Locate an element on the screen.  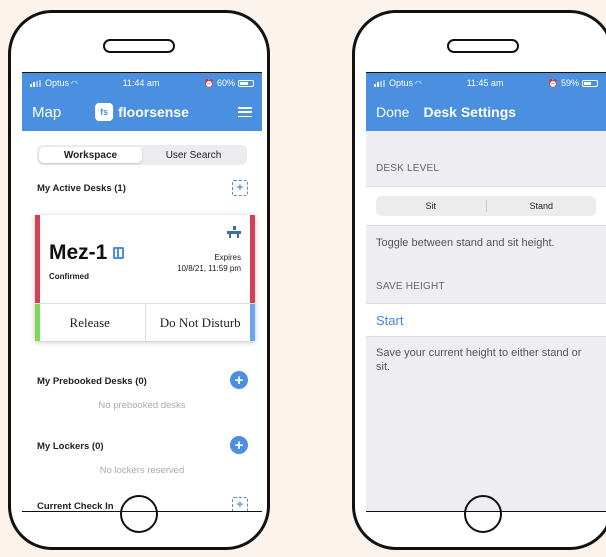
nav-bar: Done Desk Settings is located at coordinates (486, 112).